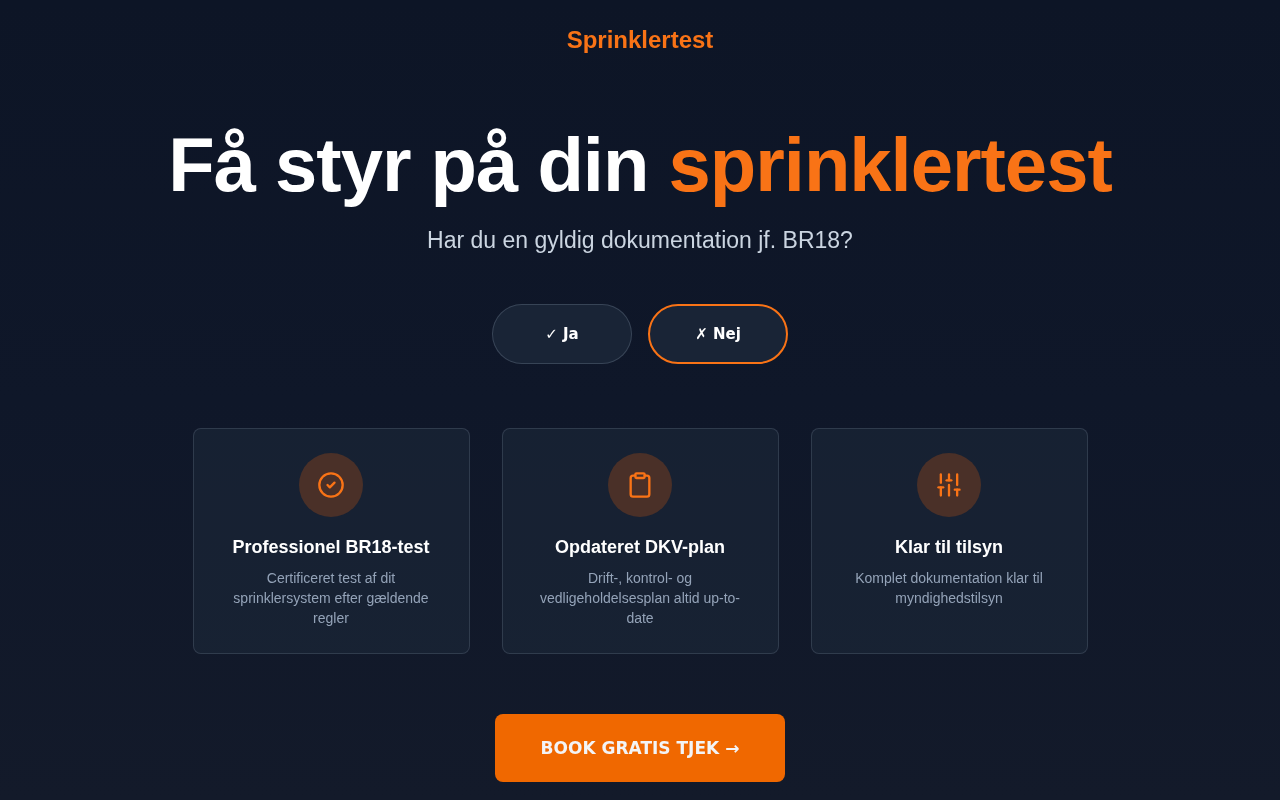  I want to click on feature-title: Opdateret DKV-plan, so click(640, 547).